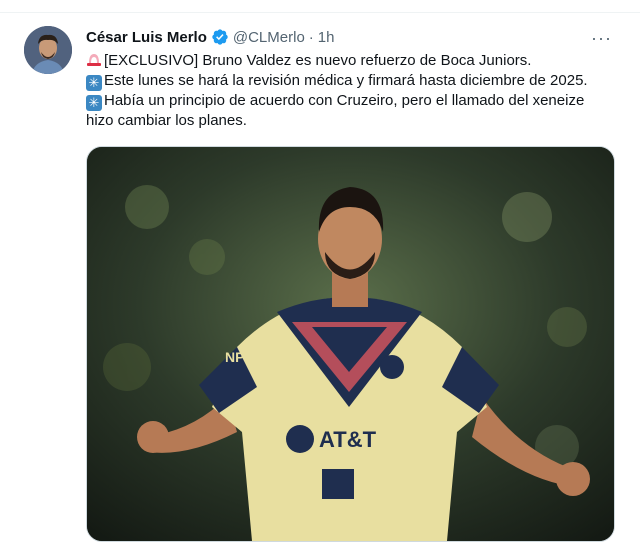 The width and height of the screenshot is (640, 546). I want to click on author-avatar, so click(48, 50).